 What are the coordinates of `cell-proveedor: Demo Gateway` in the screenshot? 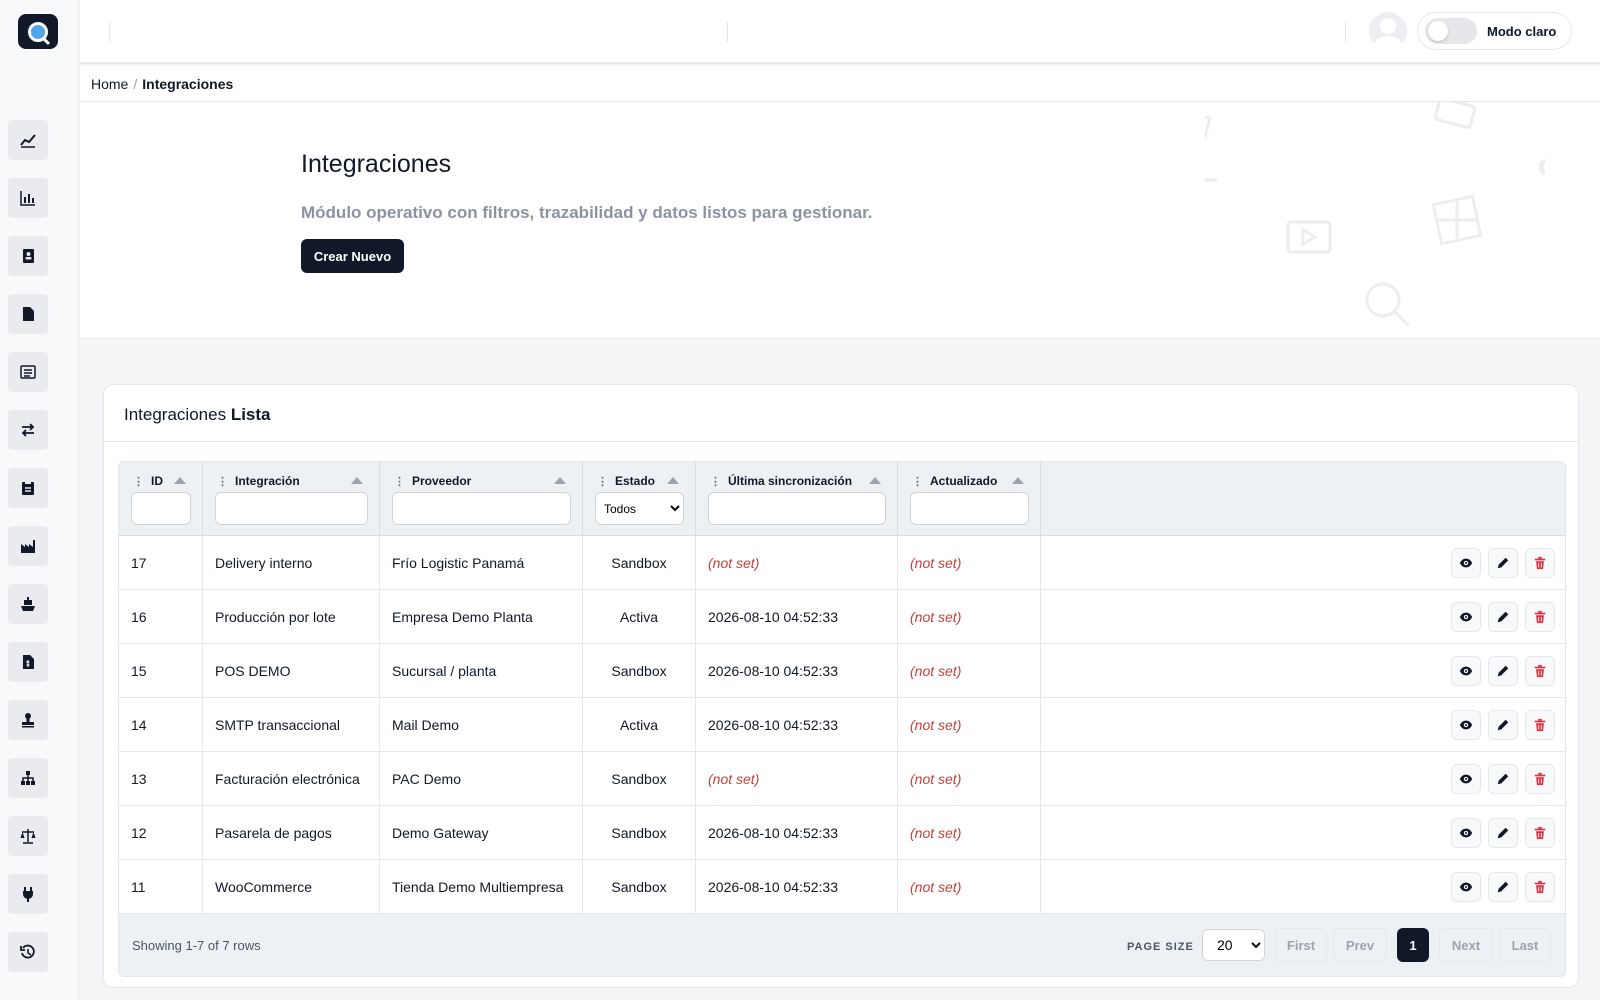 It's located at (481, 833).